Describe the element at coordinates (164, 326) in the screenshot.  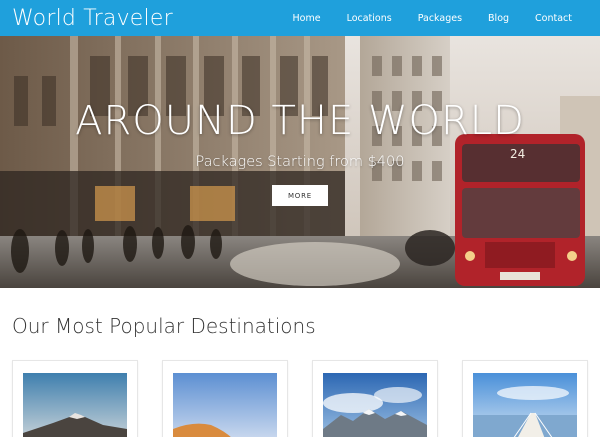
I see `section-title: Our Most Popular Destinations` at that location.